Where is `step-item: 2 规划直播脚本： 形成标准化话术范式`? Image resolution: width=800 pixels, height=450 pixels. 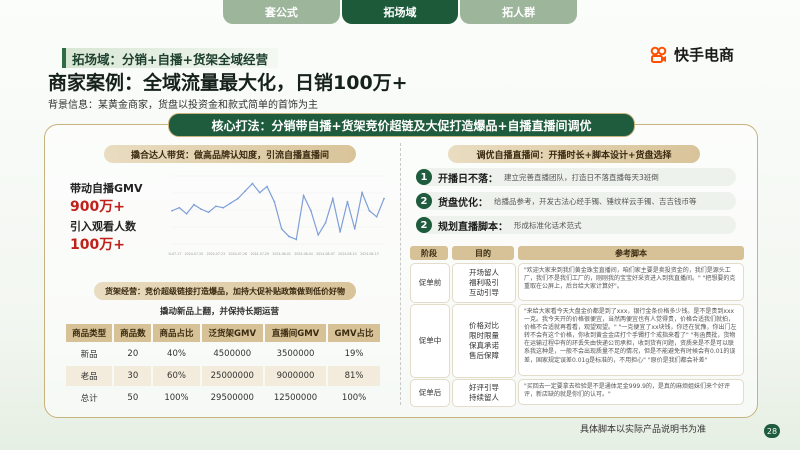 step-item: 2 规划直播脚本： 形成标准化话术范式 is located at coordinates (576, 225).